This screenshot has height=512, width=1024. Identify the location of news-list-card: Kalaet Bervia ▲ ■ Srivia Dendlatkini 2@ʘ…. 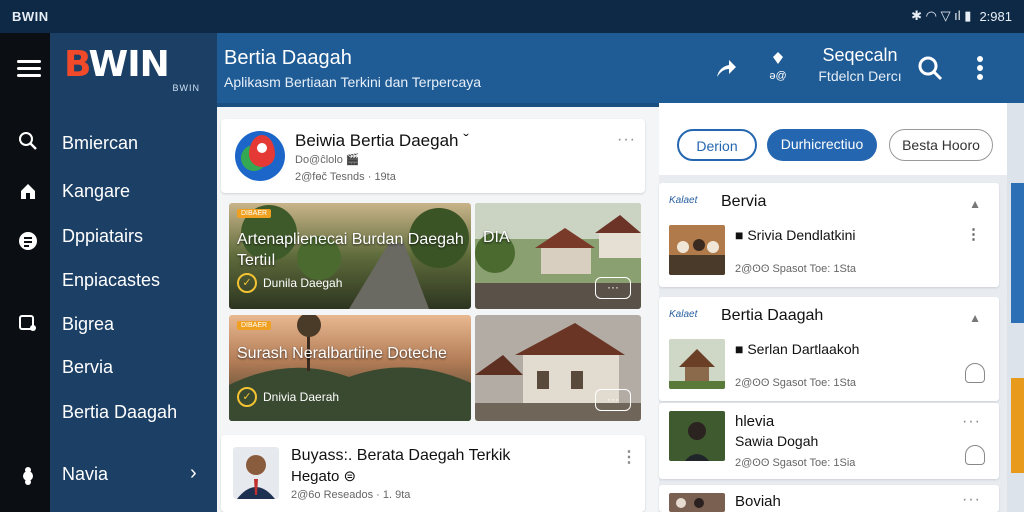
(829, 235).